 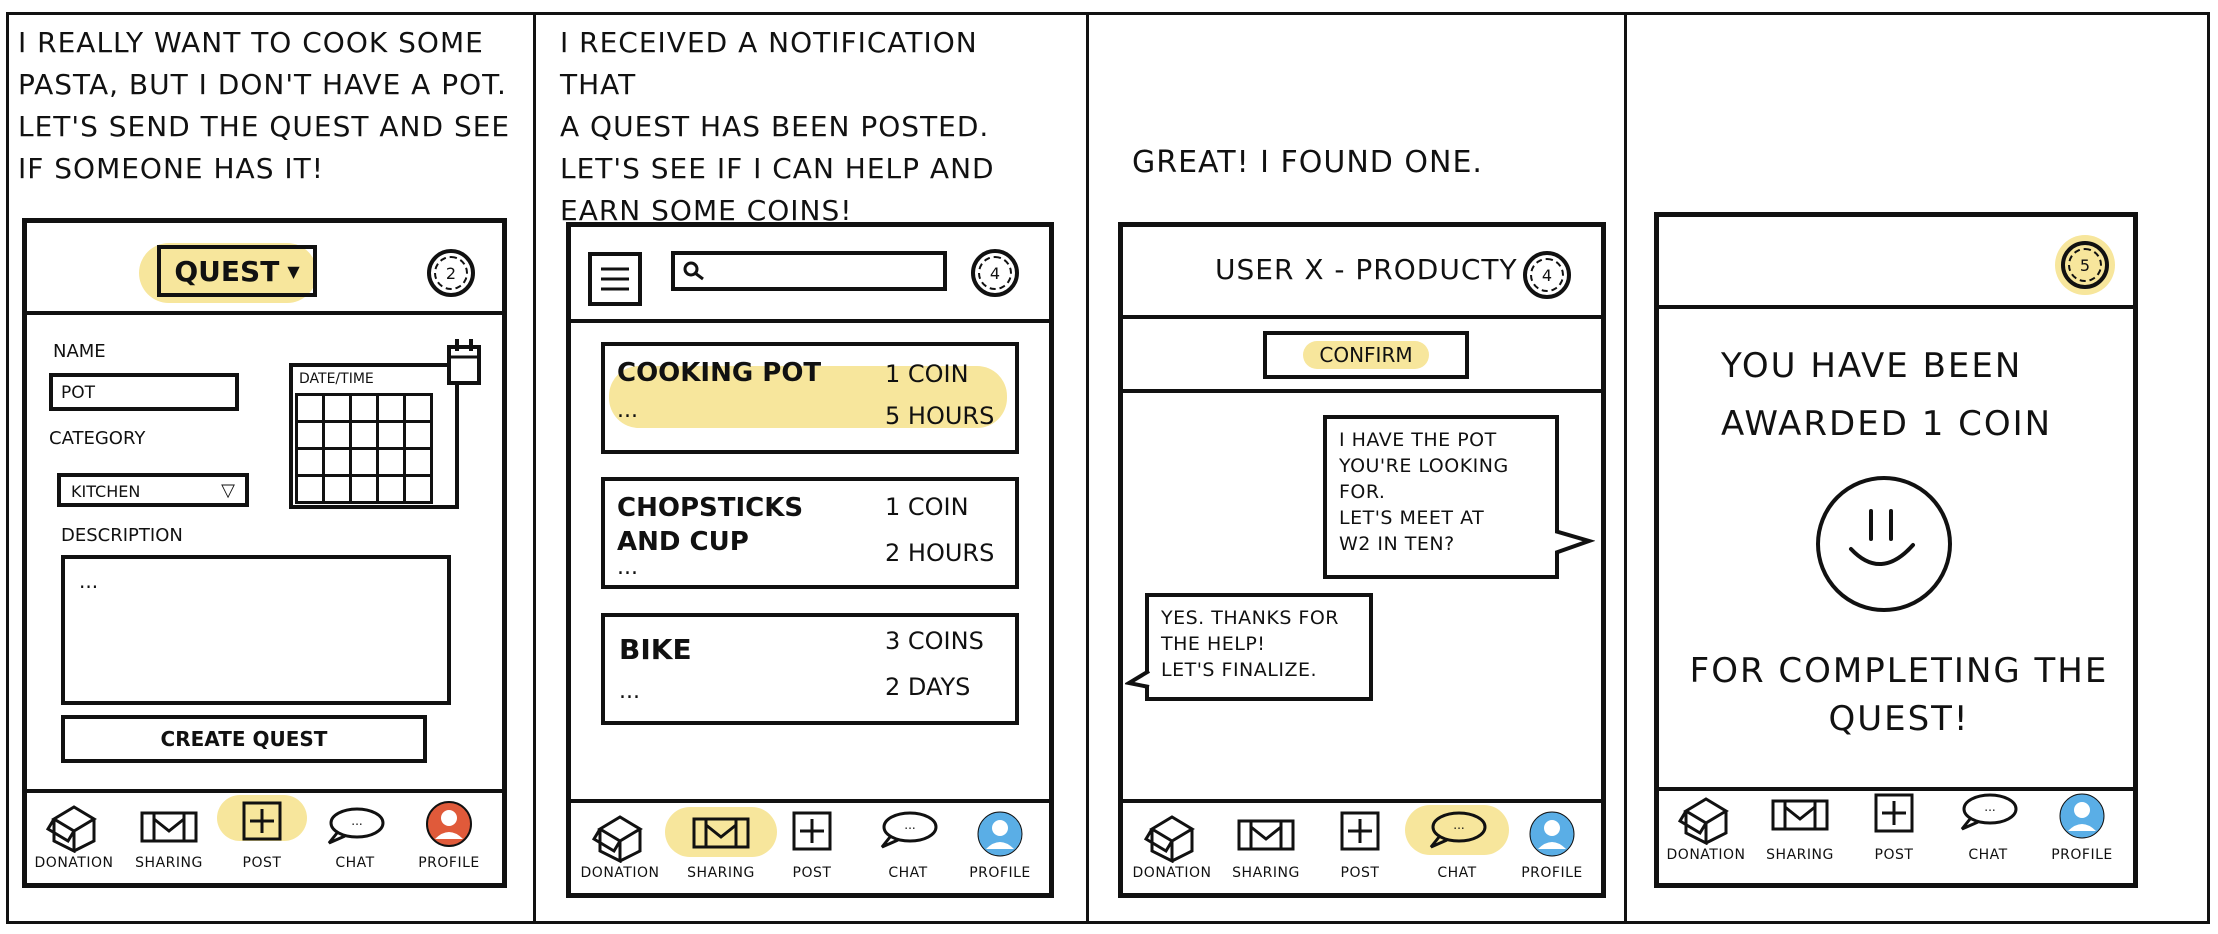 I want to click on quest-card: COOKING POT 1 COIN ... 5 HOURS, so click(x=810, y=398).